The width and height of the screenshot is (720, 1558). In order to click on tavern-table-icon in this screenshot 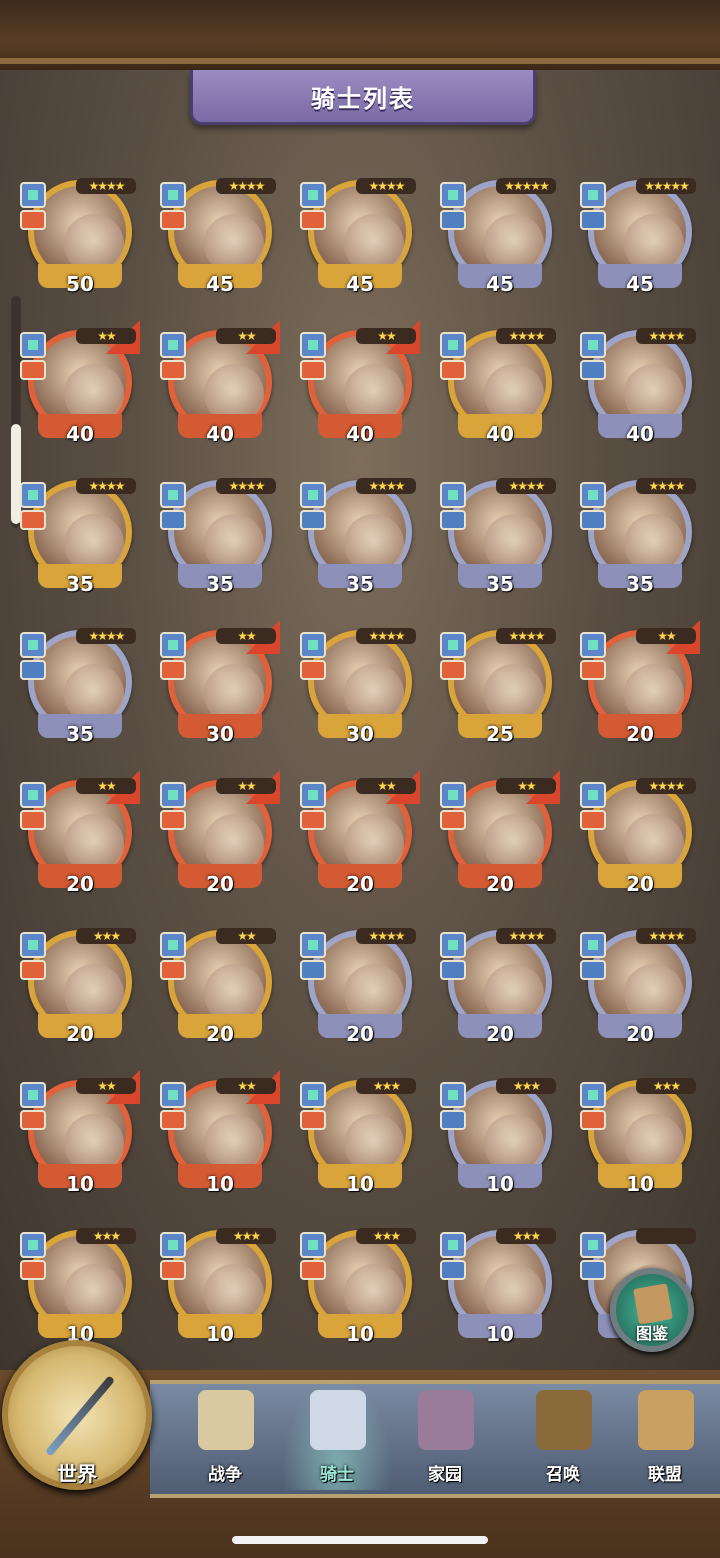, I will do `click(666, 1420)`.